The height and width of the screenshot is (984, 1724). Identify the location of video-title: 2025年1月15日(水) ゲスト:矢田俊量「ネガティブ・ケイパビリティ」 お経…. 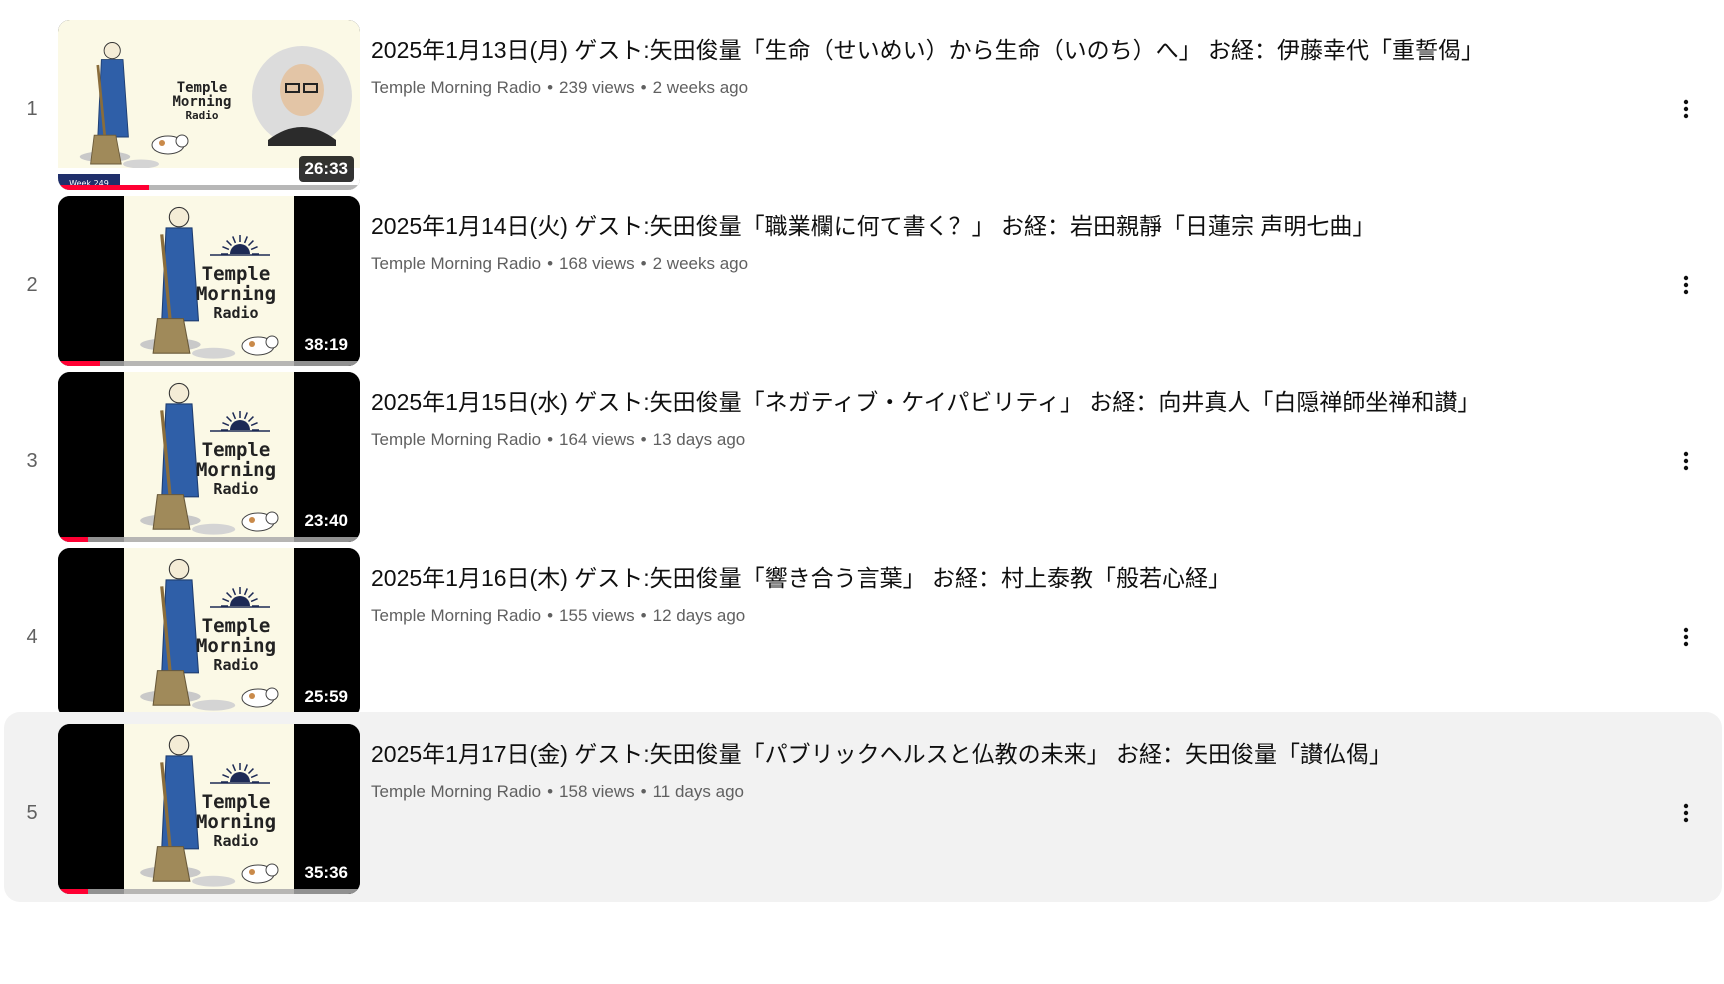
(1011, 402).